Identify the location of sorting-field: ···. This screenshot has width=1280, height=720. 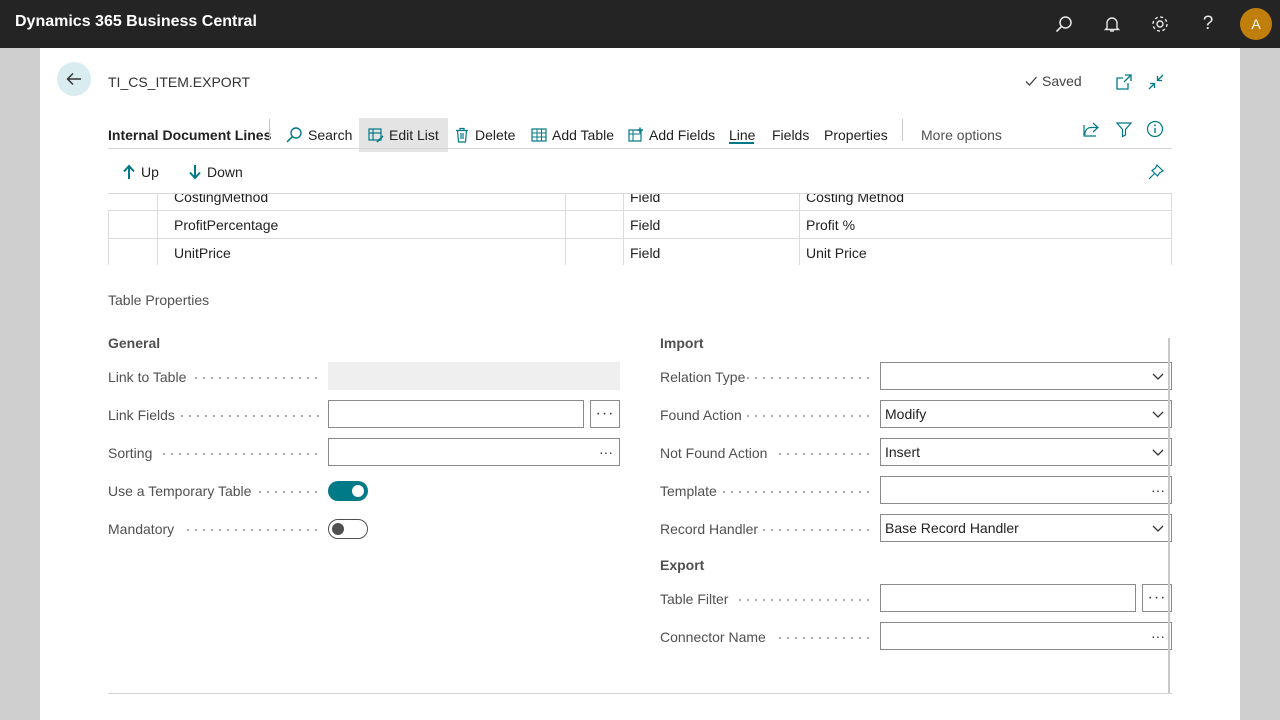
(474, 452).